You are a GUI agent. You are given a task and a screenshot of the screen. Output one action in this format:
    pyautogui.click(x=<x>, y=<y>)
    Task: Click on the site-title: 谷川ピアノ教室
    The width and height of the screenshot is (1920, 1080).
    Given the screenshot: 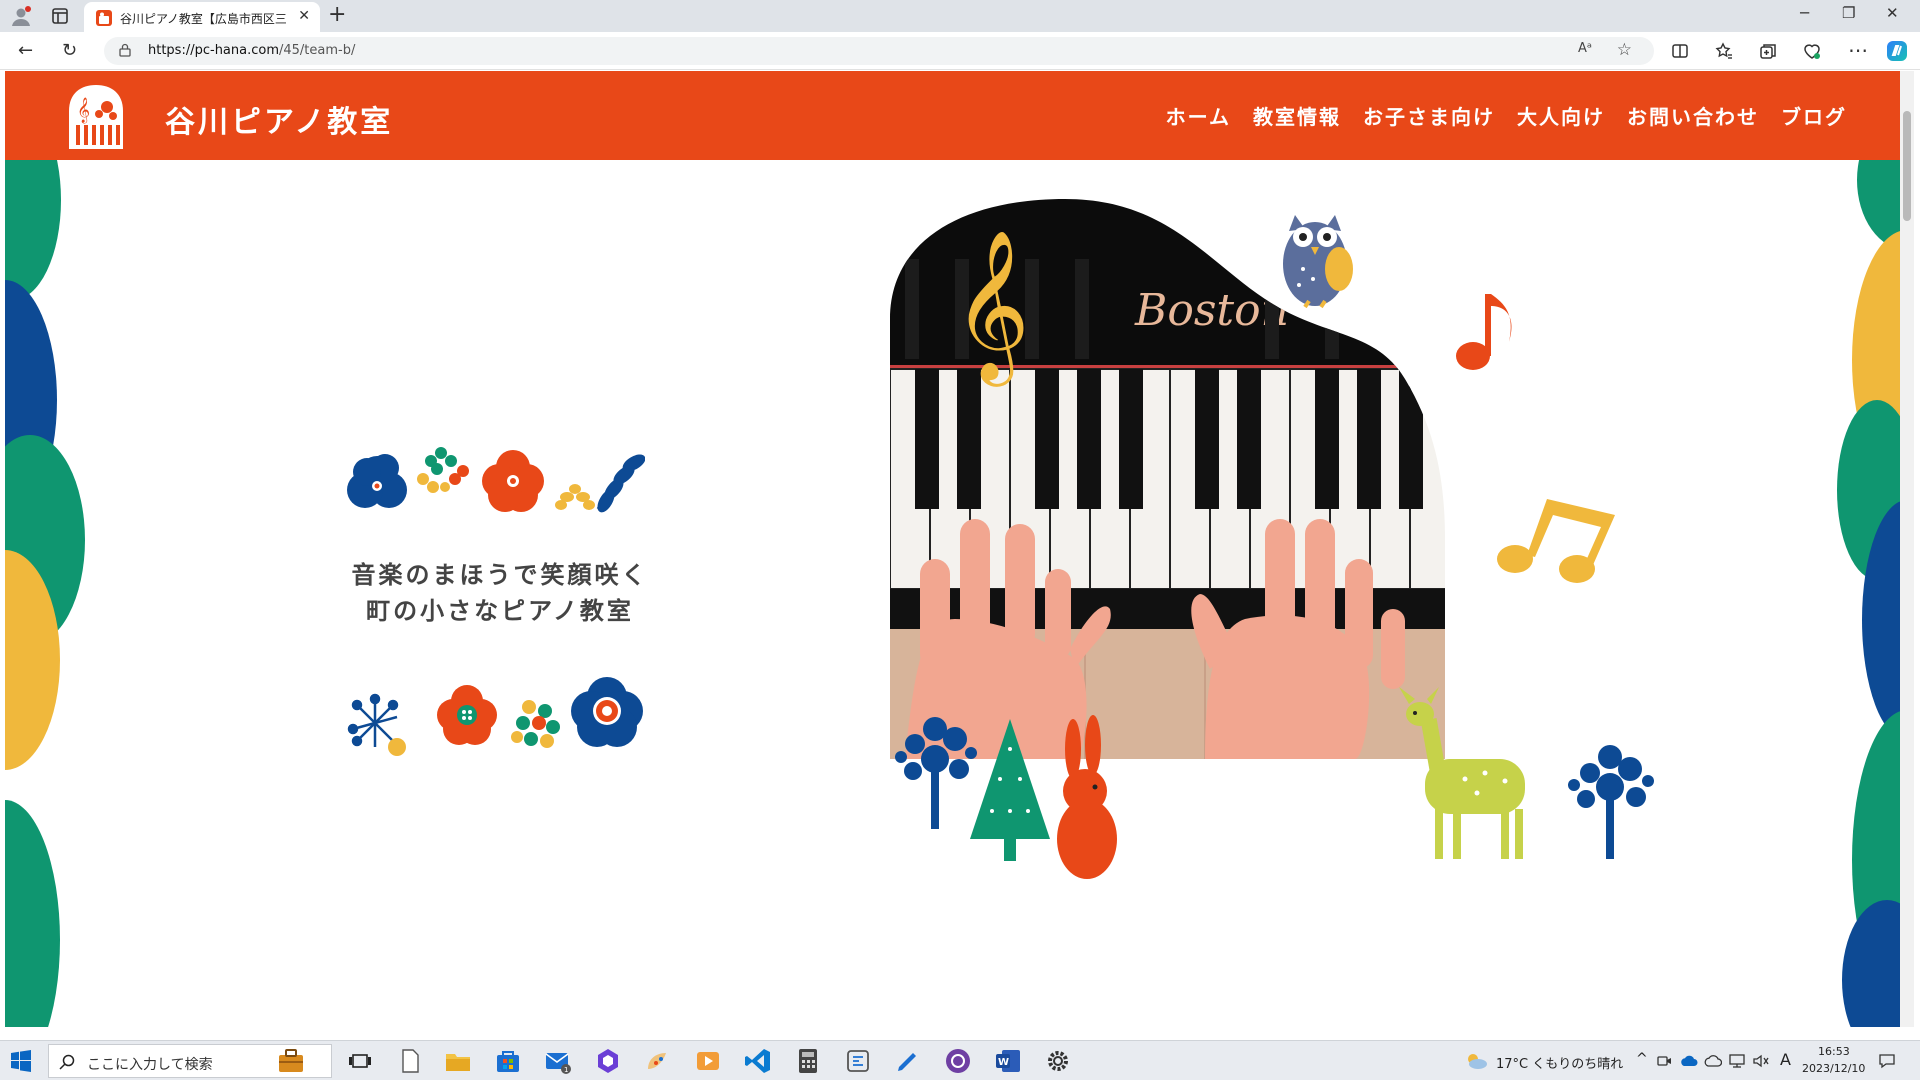 What is the action you would take?
    pyautogui.click(x=279, y=119)
    